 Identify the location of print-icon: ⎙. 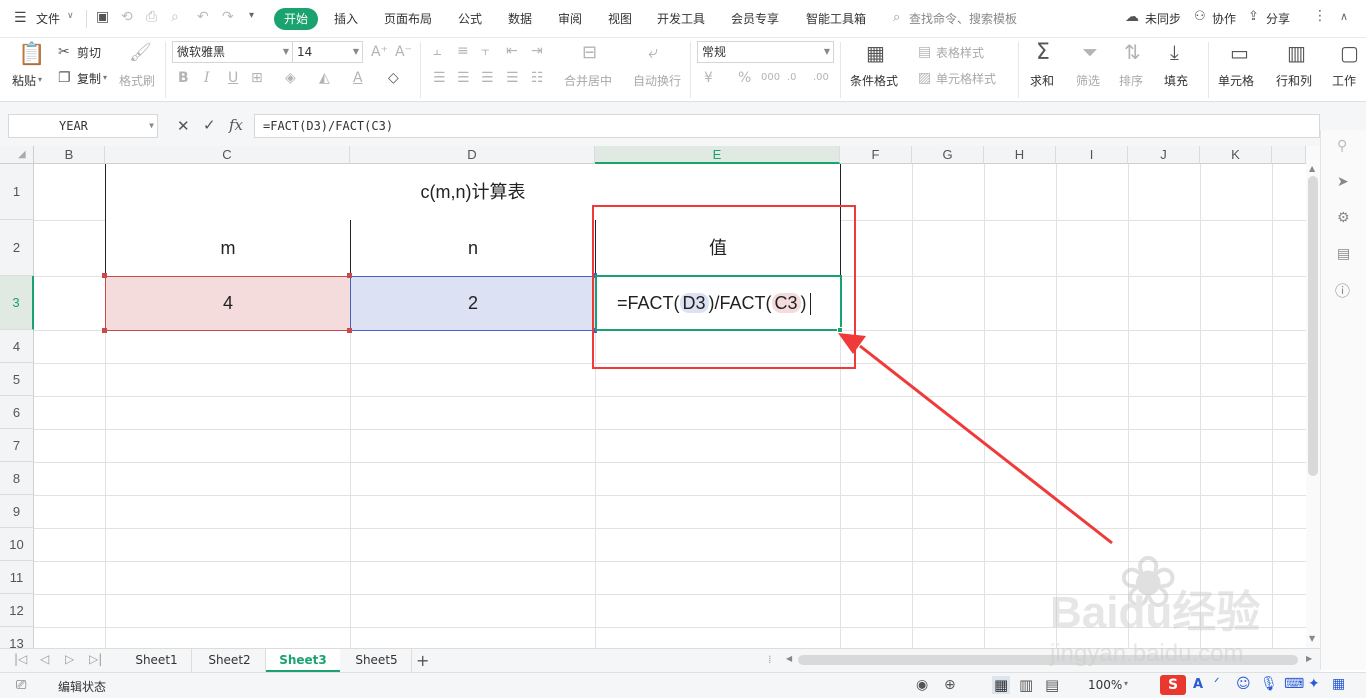
(151, 17).